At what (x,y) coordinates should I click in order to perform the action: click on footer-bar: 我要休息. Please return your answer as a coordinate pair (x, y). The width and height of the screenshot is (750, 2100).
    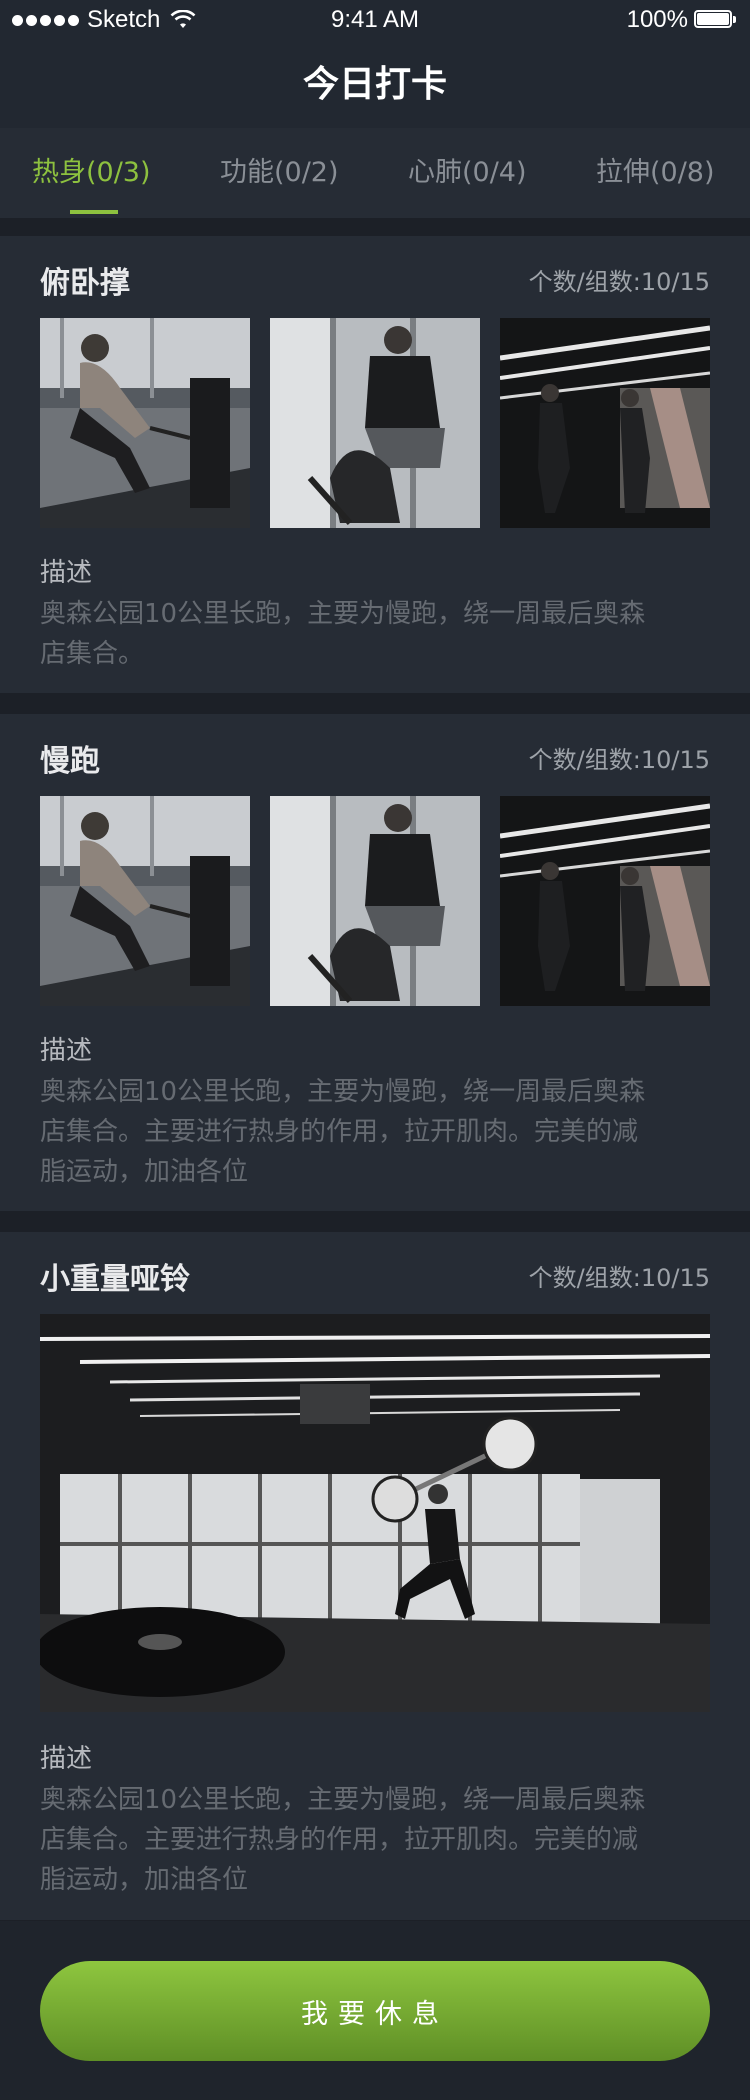
    Looking at the image, I should click on (375, 2010).